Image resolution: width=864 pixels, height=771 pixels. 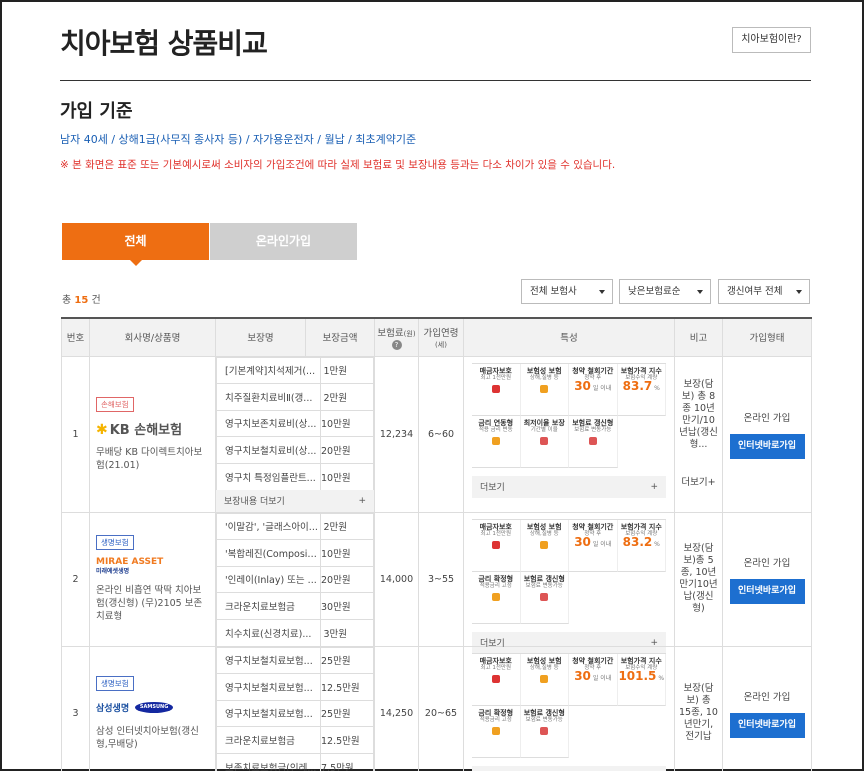 What do you see at coordinates (130, 562) in the screenshot?
I see `logo-text: MIRAE ASSET` at bounding box center [130, 562].